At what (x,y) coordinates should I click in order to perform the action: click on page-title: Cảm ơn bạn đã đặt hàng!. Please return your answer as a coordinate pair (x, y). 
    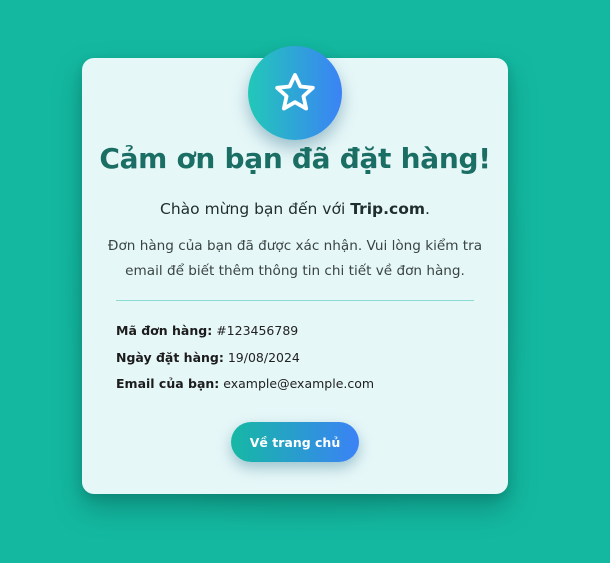
    Looking at the image, I should click on (295, 158).